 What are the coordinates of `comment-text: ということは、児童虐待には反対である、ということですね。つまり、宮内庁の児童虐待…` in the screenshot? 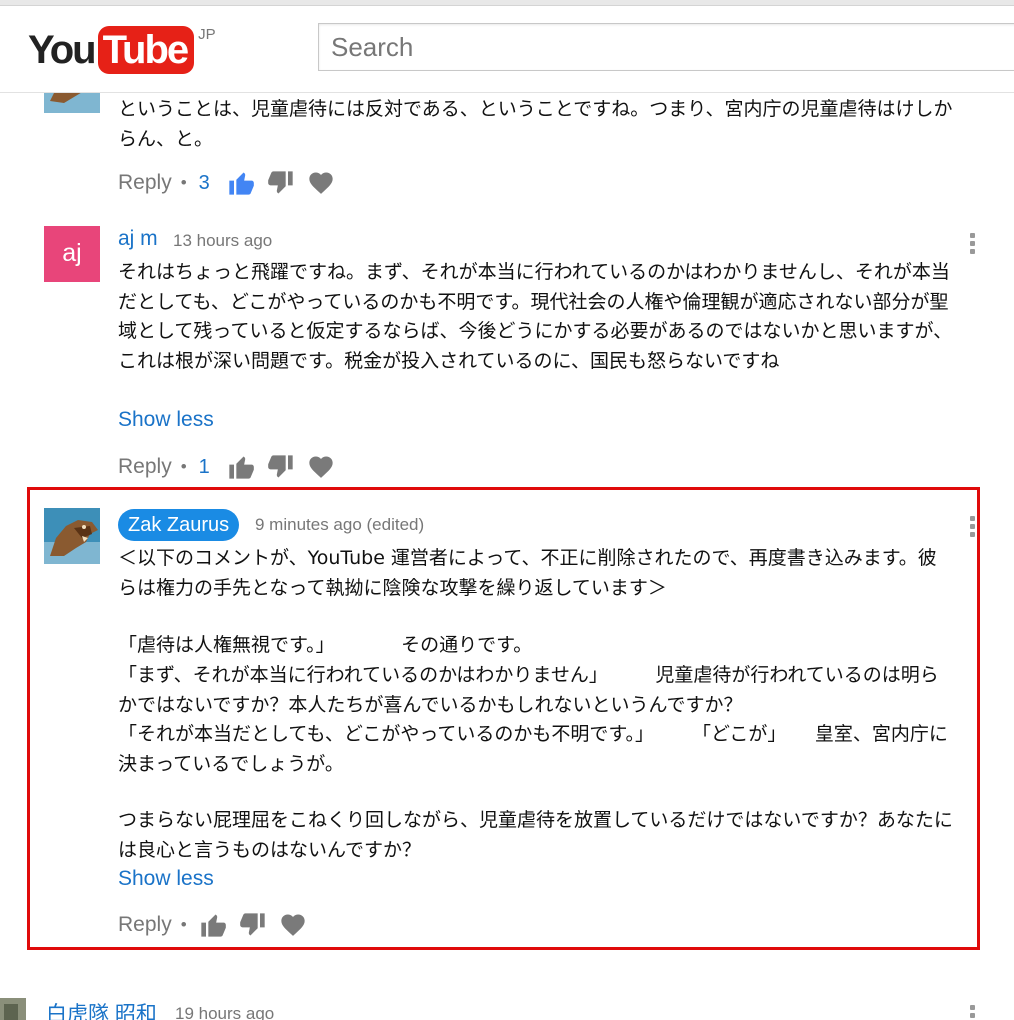 It's located at (535, 124).